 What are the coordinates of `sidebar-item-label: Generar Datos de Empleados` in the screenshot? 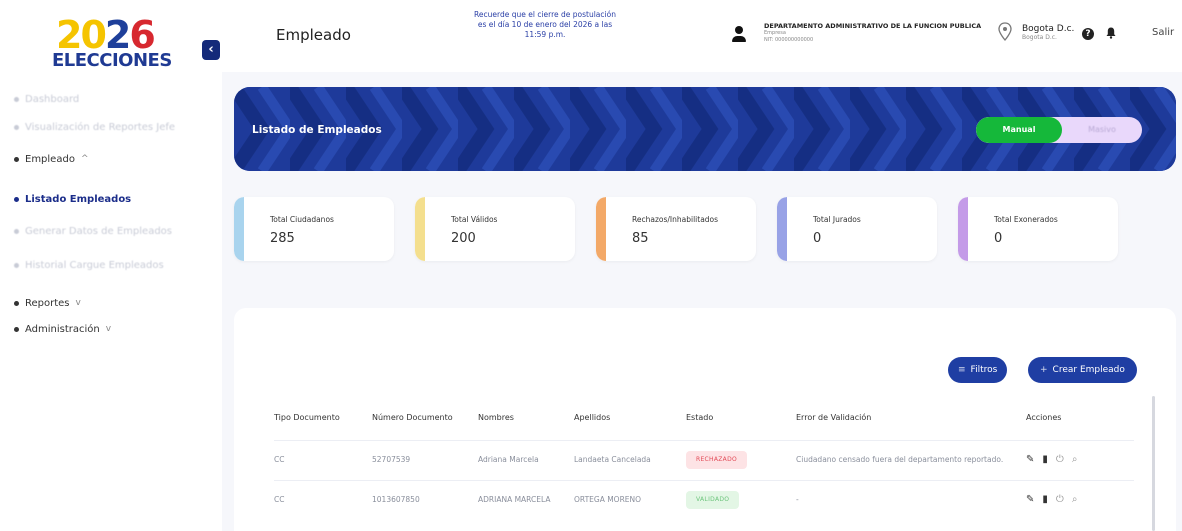 It's located at (98, 231).